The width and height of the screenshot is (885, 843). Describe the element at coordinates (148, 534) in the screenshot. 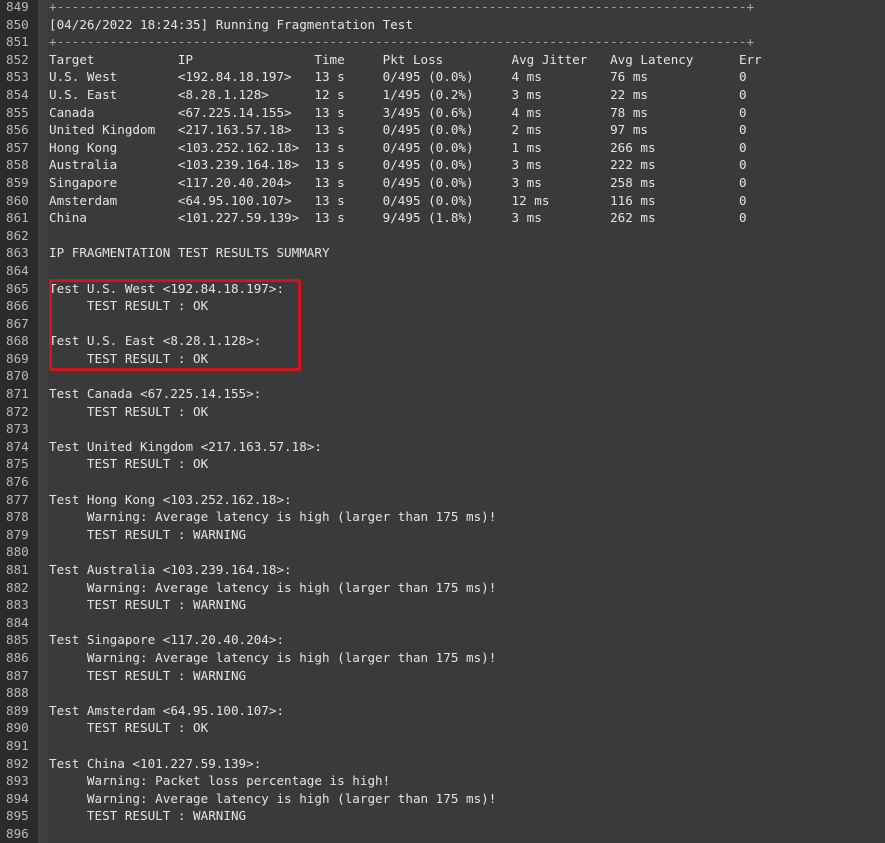

I see `line-text: TEST RESULT : WARNING` at that location.